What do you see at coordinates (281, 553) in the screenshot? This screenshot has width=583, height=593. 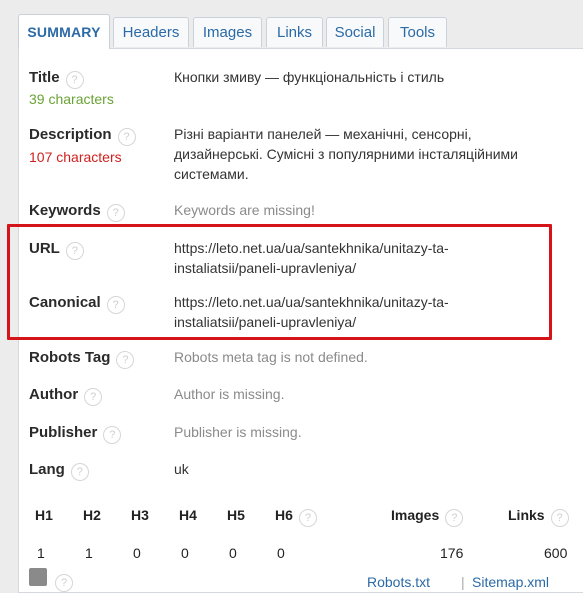 I see `stat-value-h6: 0` at bounding box center [281, 553].